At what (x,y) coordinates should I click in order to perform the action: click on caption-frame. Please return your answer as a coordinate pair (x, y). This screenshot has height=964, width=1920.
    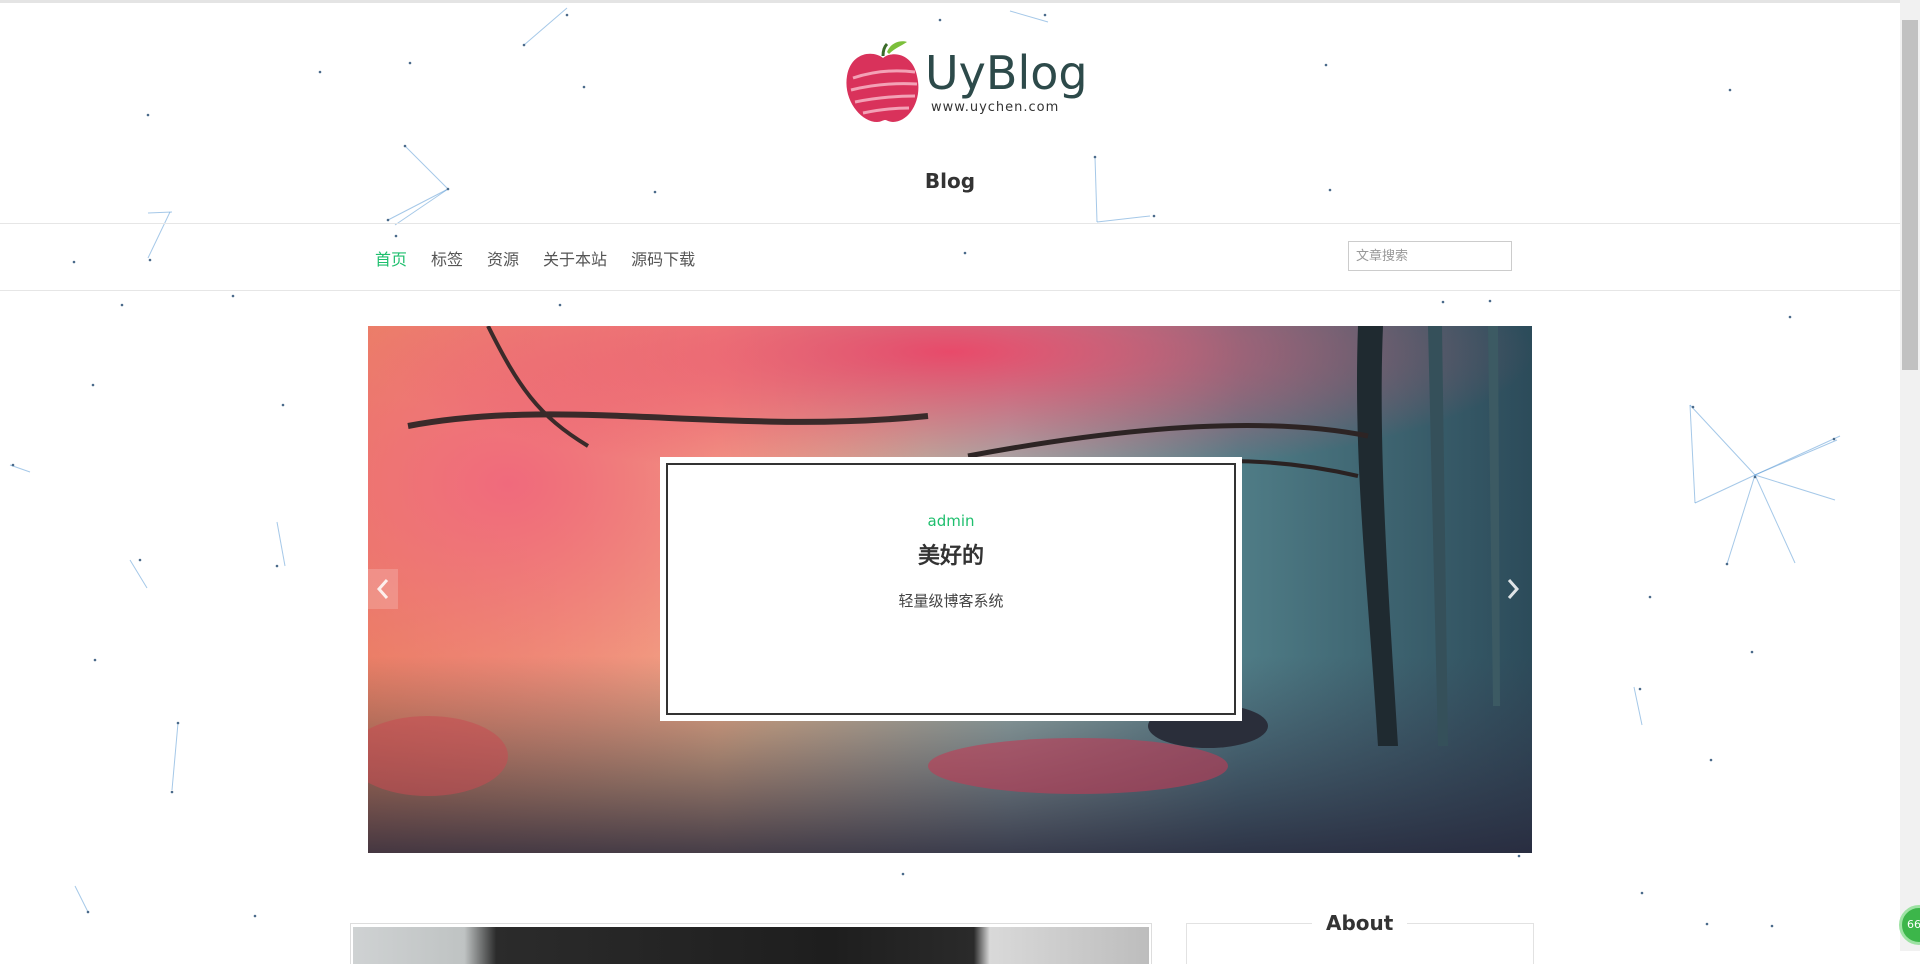
    Looking at the image, I should click on (951, 589).